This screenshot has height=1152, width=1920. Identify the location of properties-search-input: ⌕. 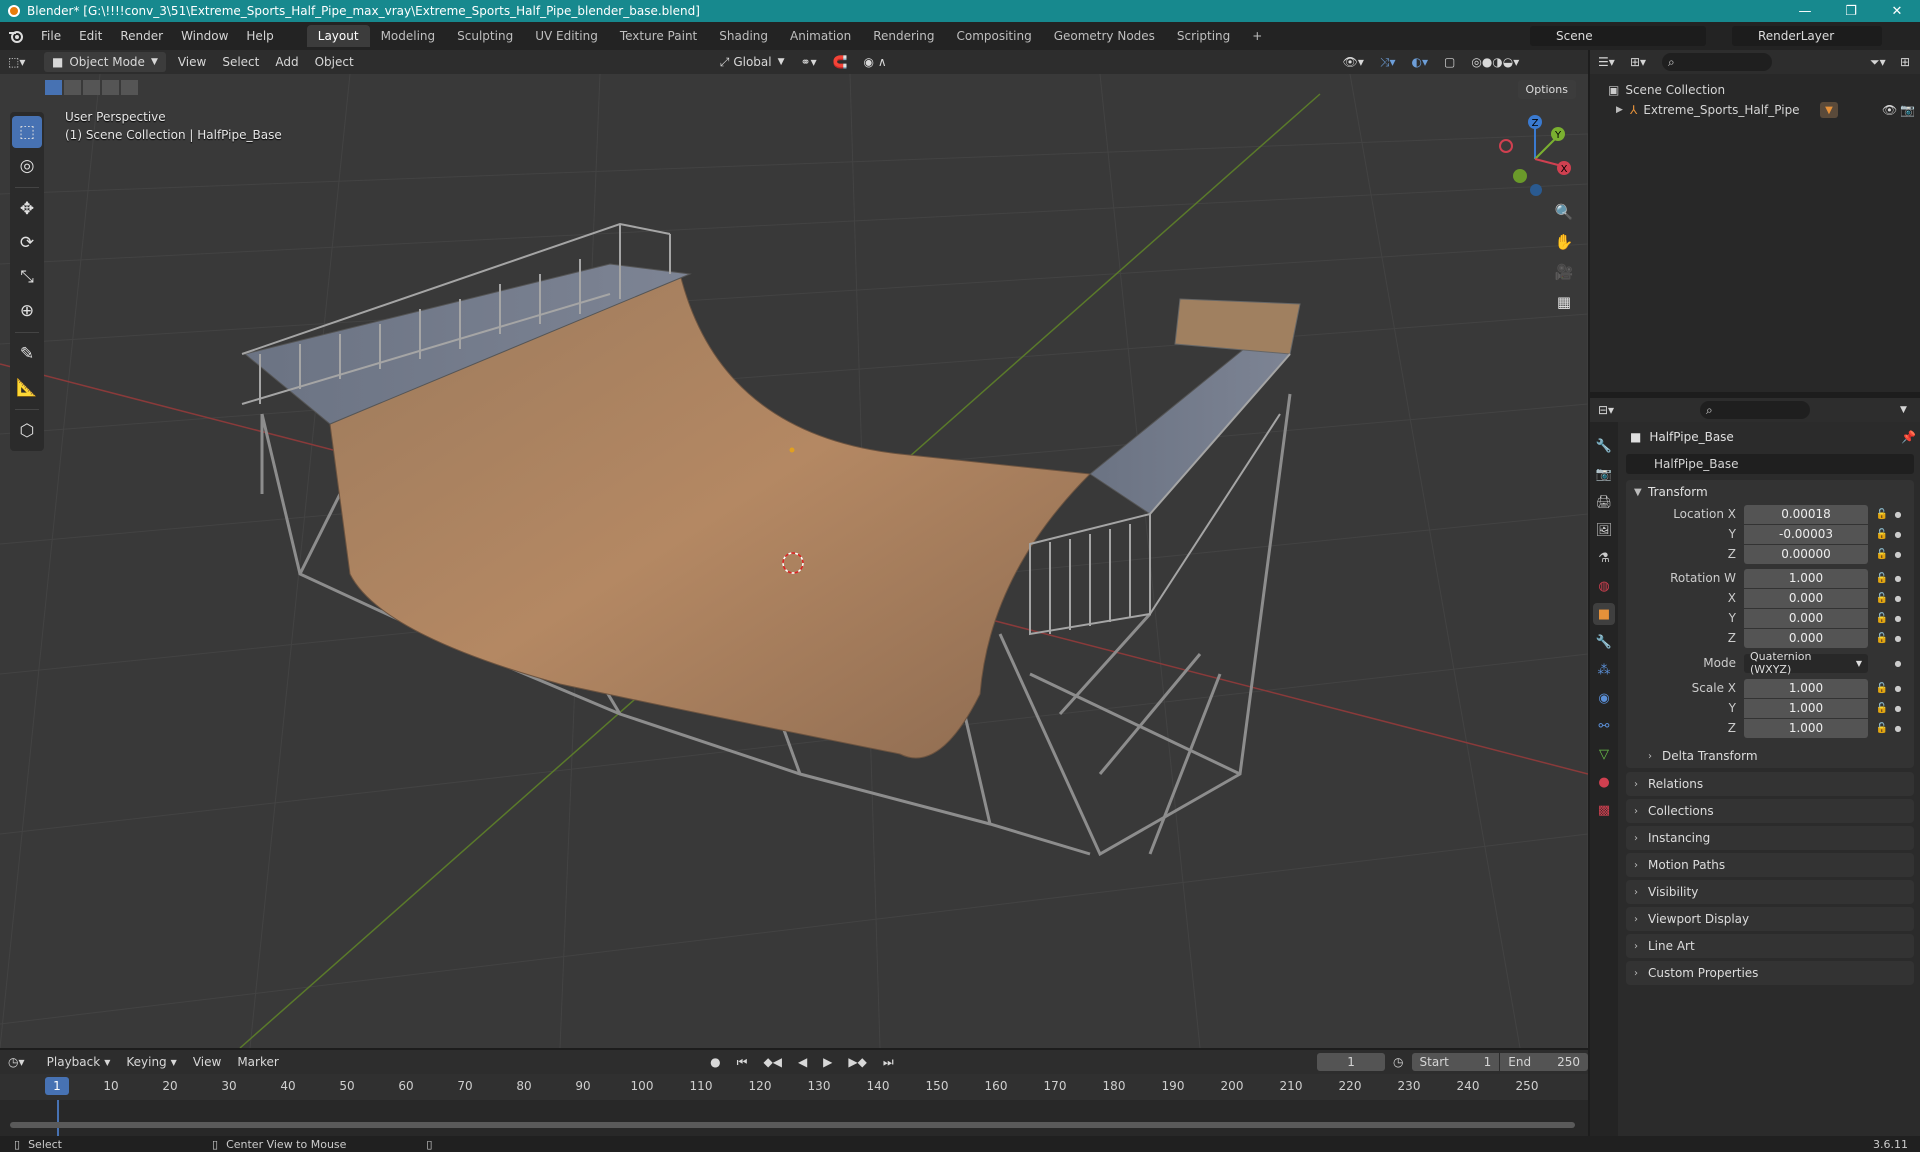
(1755, 410).